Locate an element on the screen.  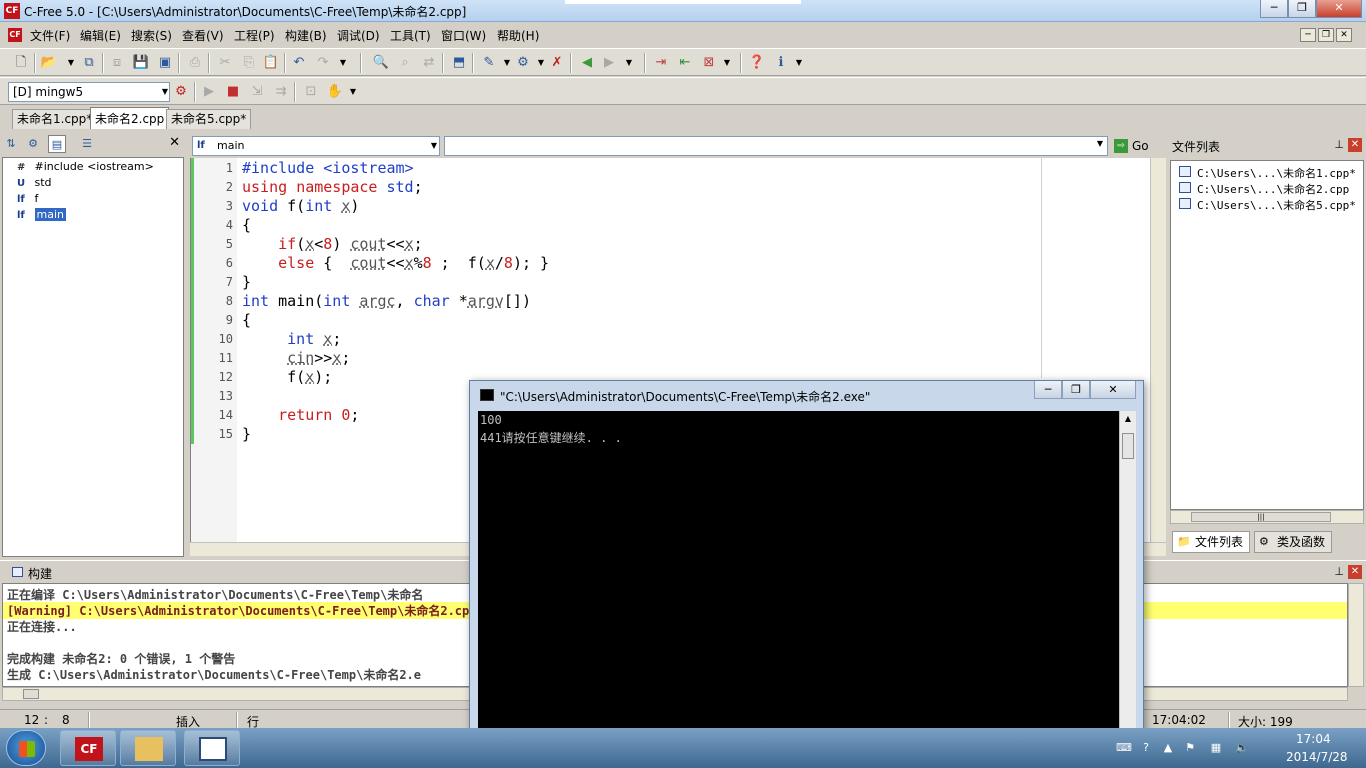
indent-icon: ⇥ is located at coordinates (661, 63).